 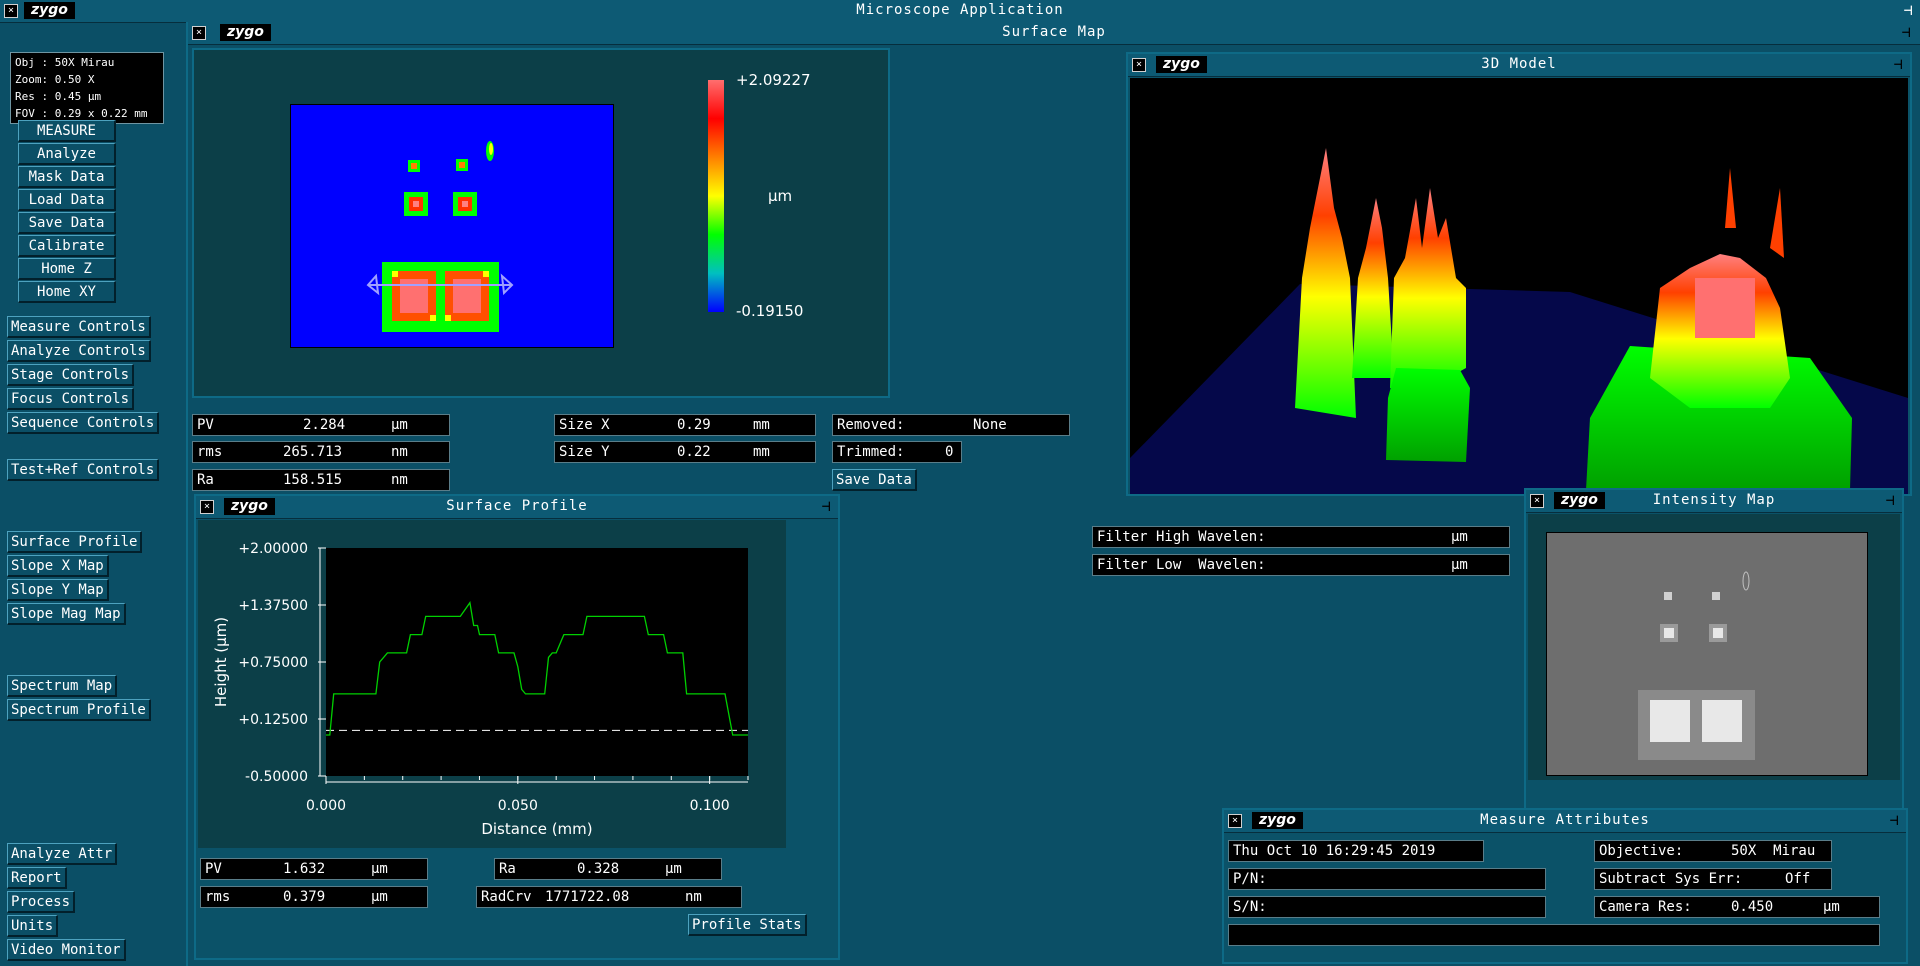 What do you see at coordinates (273, 549) in the screenshot?
I see `y-tick-label: +2.00000` at bounding box center [273, 549].